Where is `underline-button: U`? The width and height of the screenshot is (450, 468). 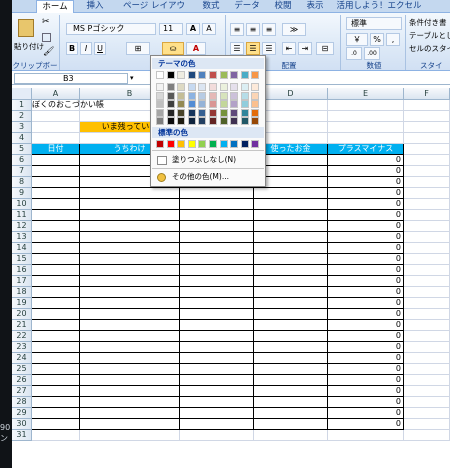
underline-button: U is located at coordinates (100, 48).